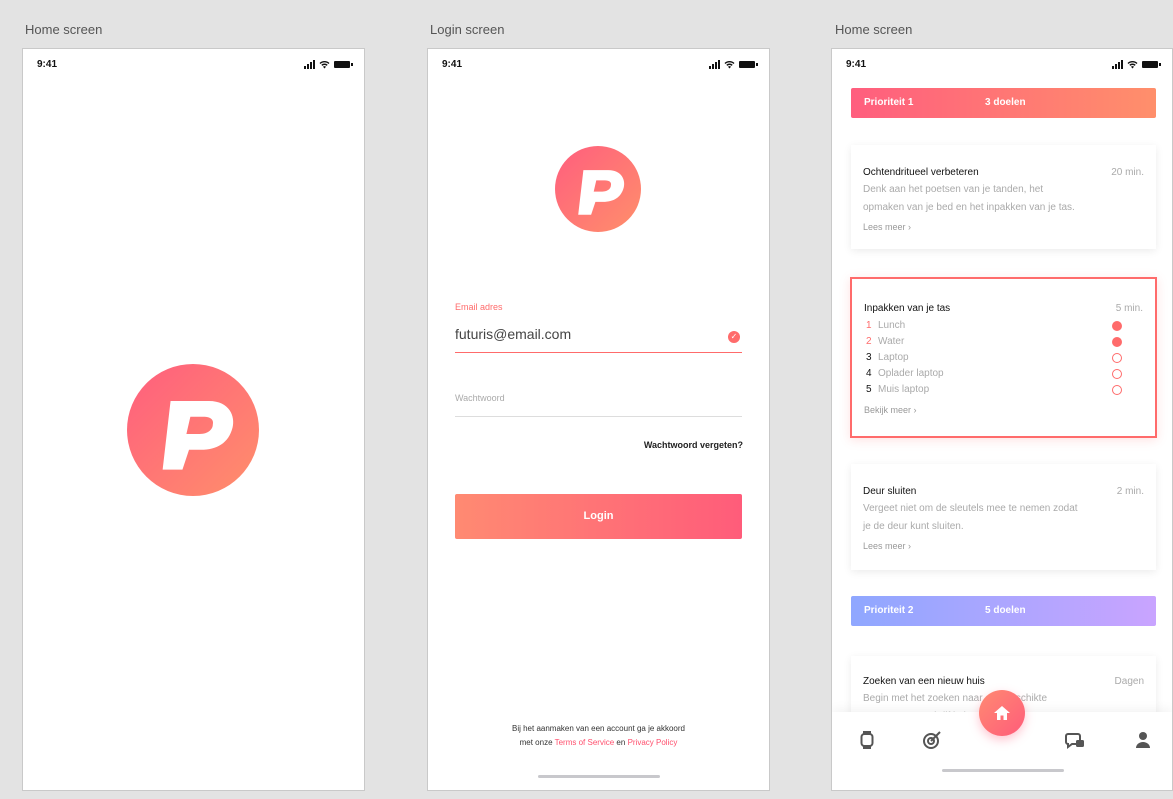 The height and width of the screenshot is (799, 1173). Describe the element at coordinates (921, 172) in the screenshot. I see `goal-title: Ochtendritueel verbeteren` at that location.